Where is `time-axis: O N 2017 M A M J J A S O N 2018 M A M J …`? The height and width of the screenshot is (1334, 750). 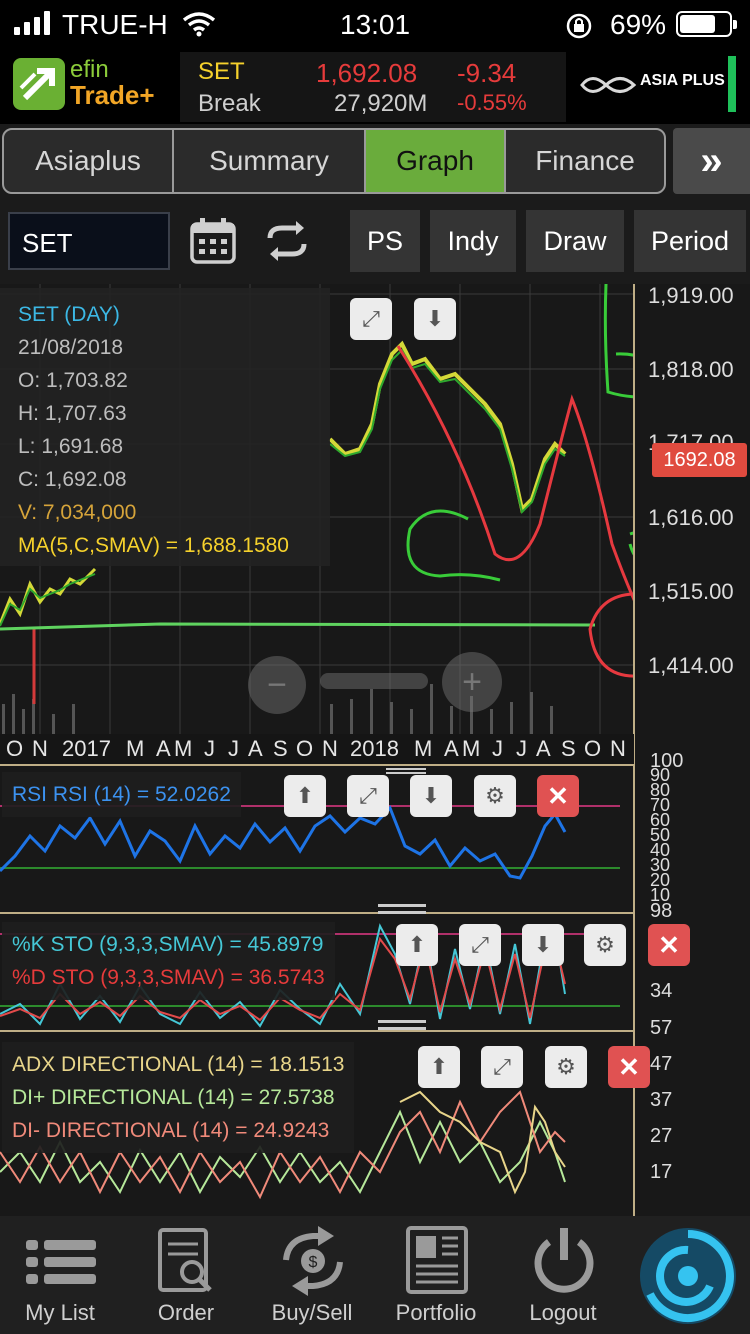 time-axis: O N 2017 M A M J J A S O N 2018 M A M J … is located at coordinates (317, 749).